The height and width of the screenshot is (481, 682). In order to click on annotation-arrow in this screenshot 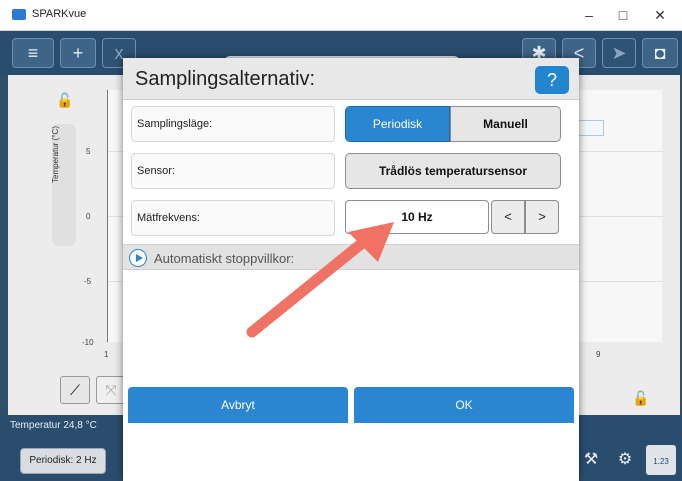, I will do `click(320, 280)`.